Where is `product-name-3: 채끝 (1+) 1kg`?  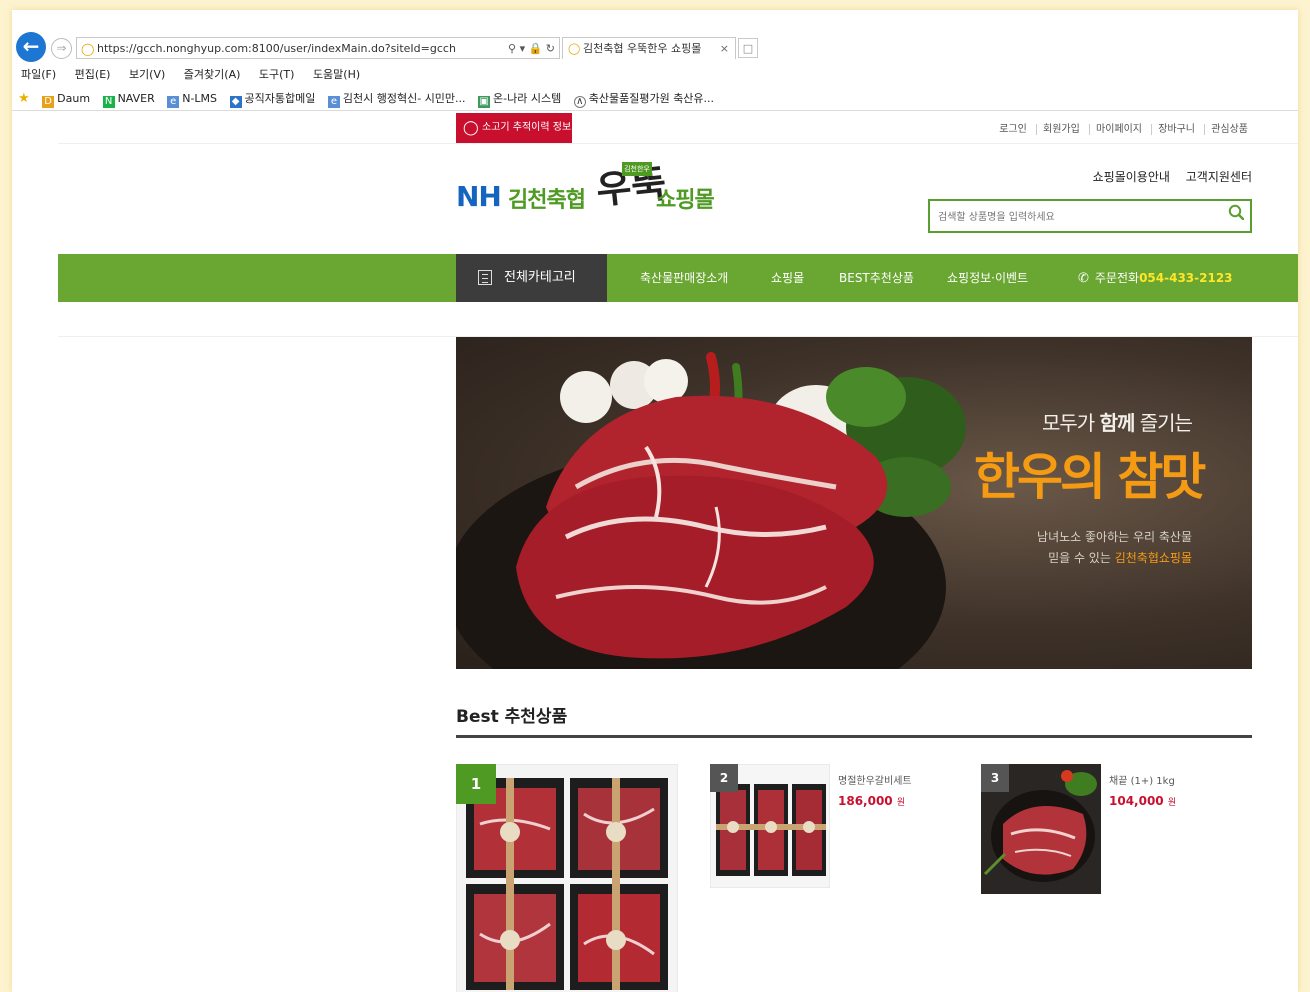 product-name-3: 채끝 (1+) 1kg is located at coordinates (1142, 779).